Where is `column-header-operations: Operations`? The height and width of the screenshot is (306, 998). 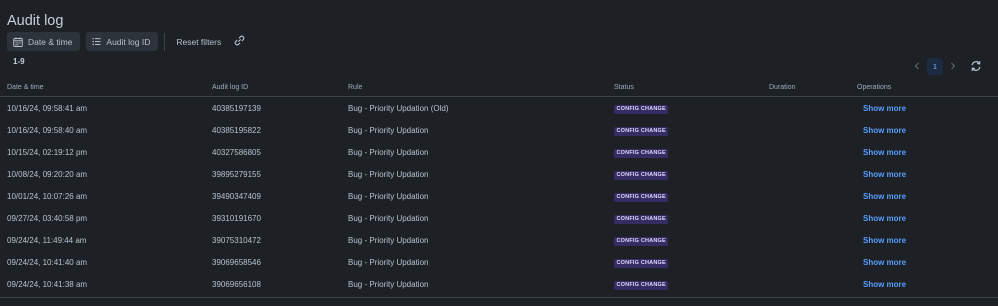
column-header-operations: Operations is located at coordinates (874, 87).